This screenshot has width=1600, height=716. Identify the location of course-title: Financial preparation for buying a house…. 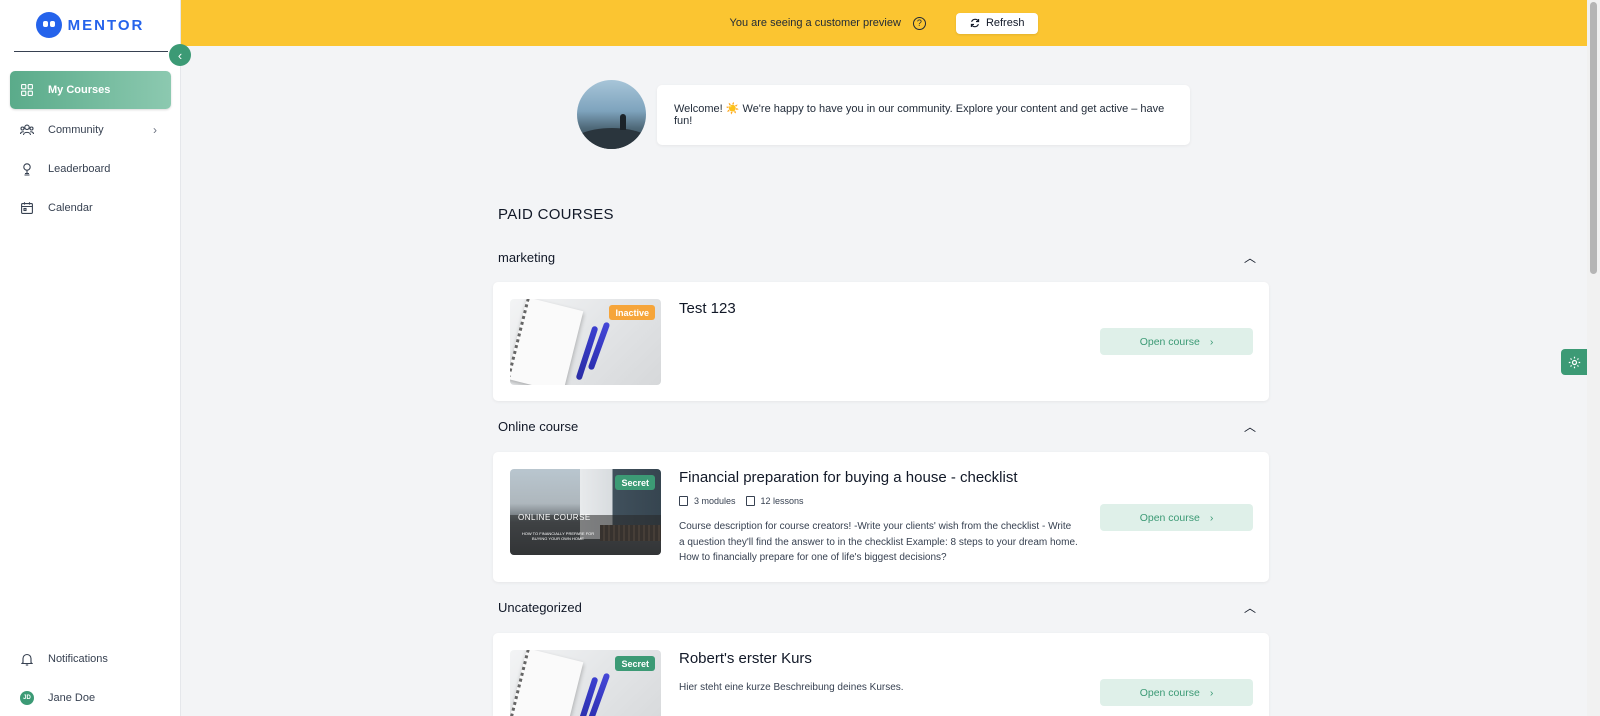
(848, 477).